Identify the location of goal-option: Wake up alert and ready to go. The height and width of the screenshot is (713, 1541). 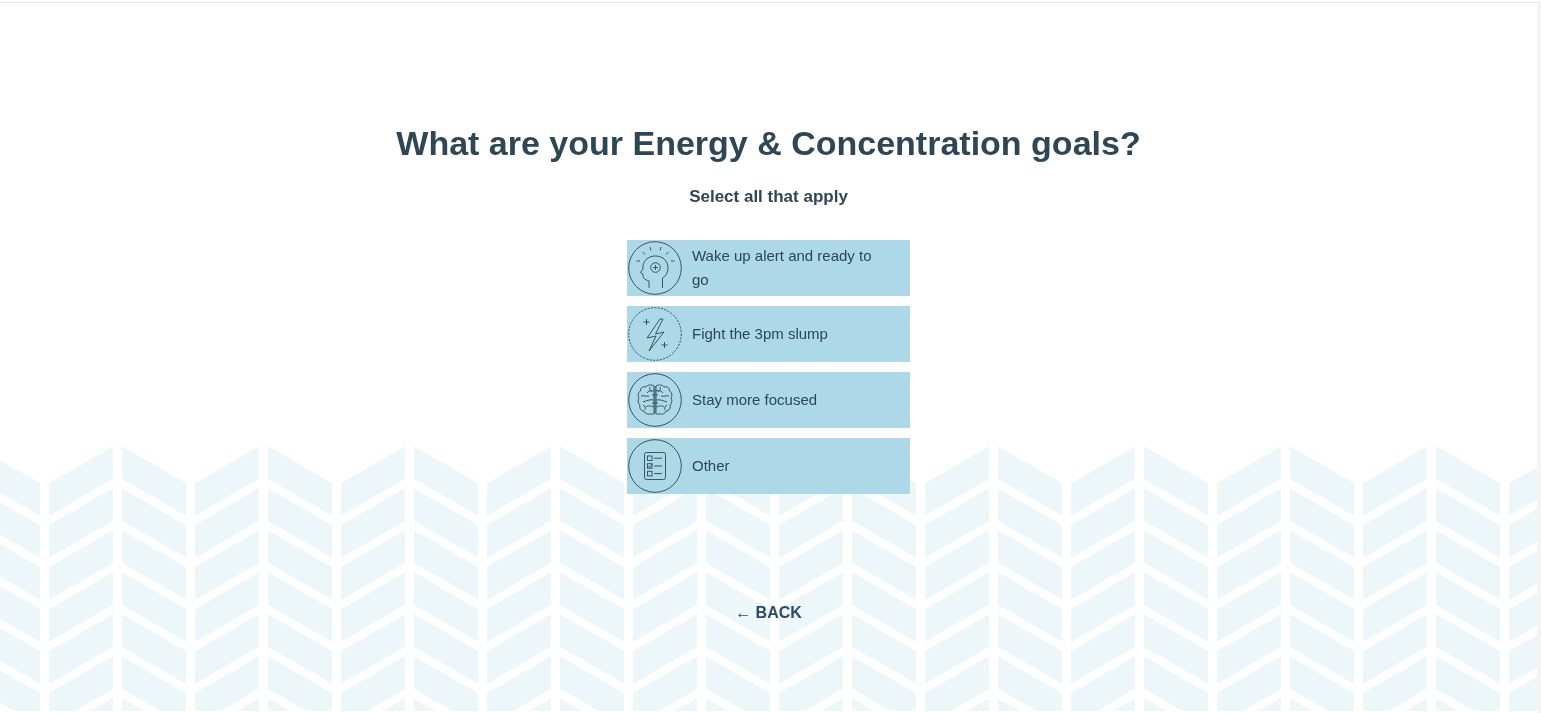
(768, 268).